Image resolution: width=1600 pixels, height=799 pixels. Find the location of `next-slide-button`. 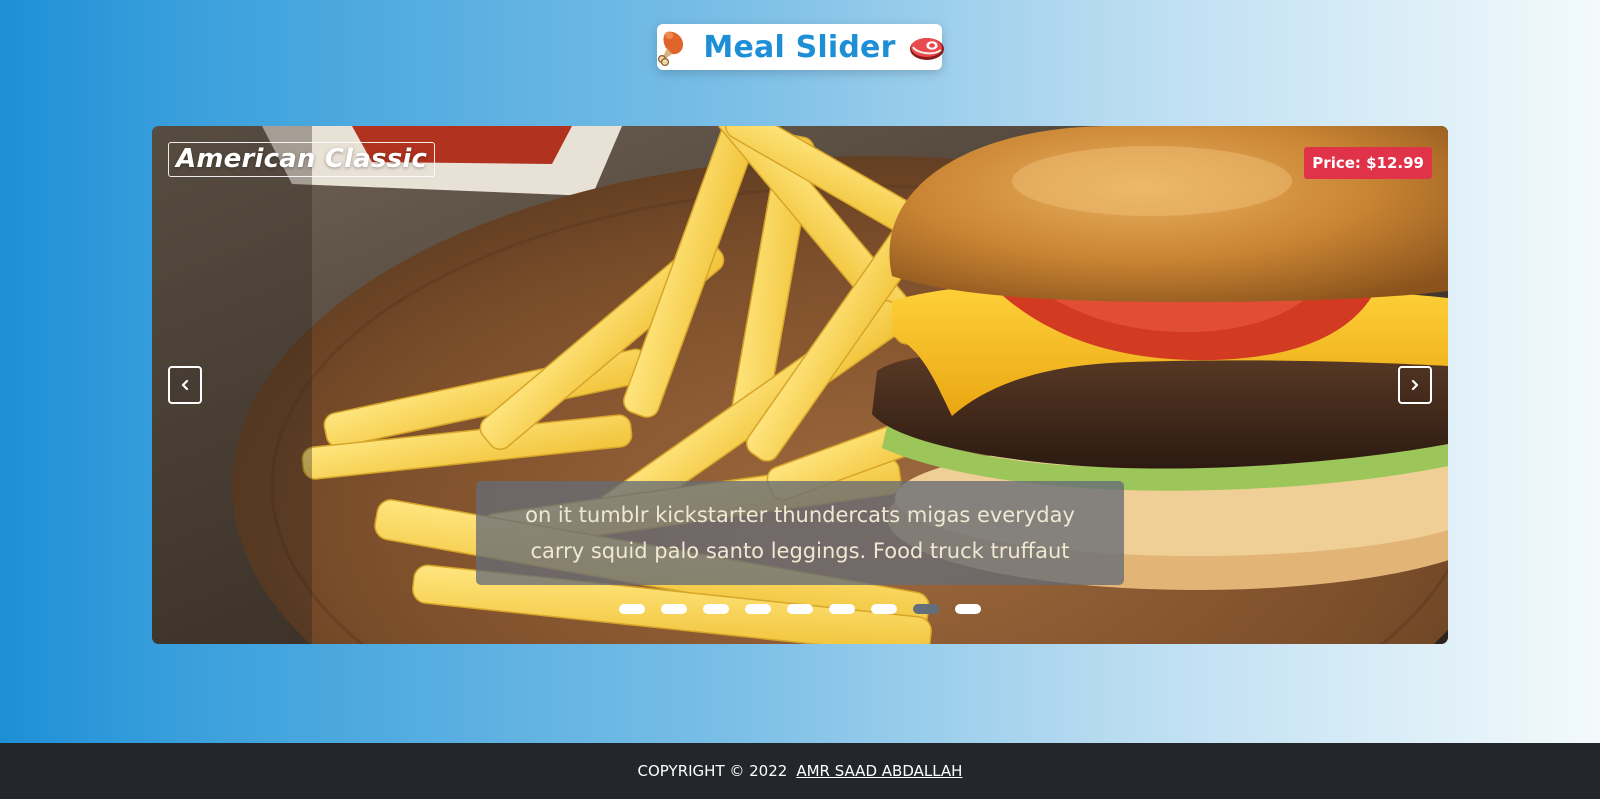

next-slide-button is located at coordinates (1415, 385).